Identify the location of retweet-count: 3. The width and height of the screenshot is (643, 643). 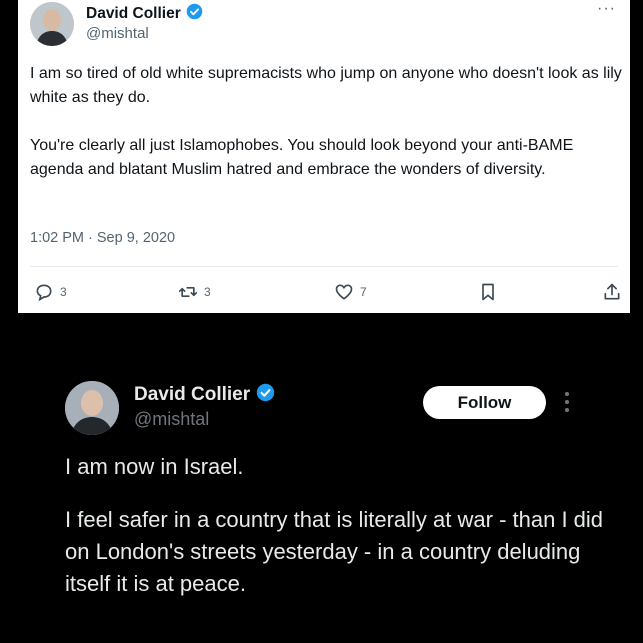
(207, 292).